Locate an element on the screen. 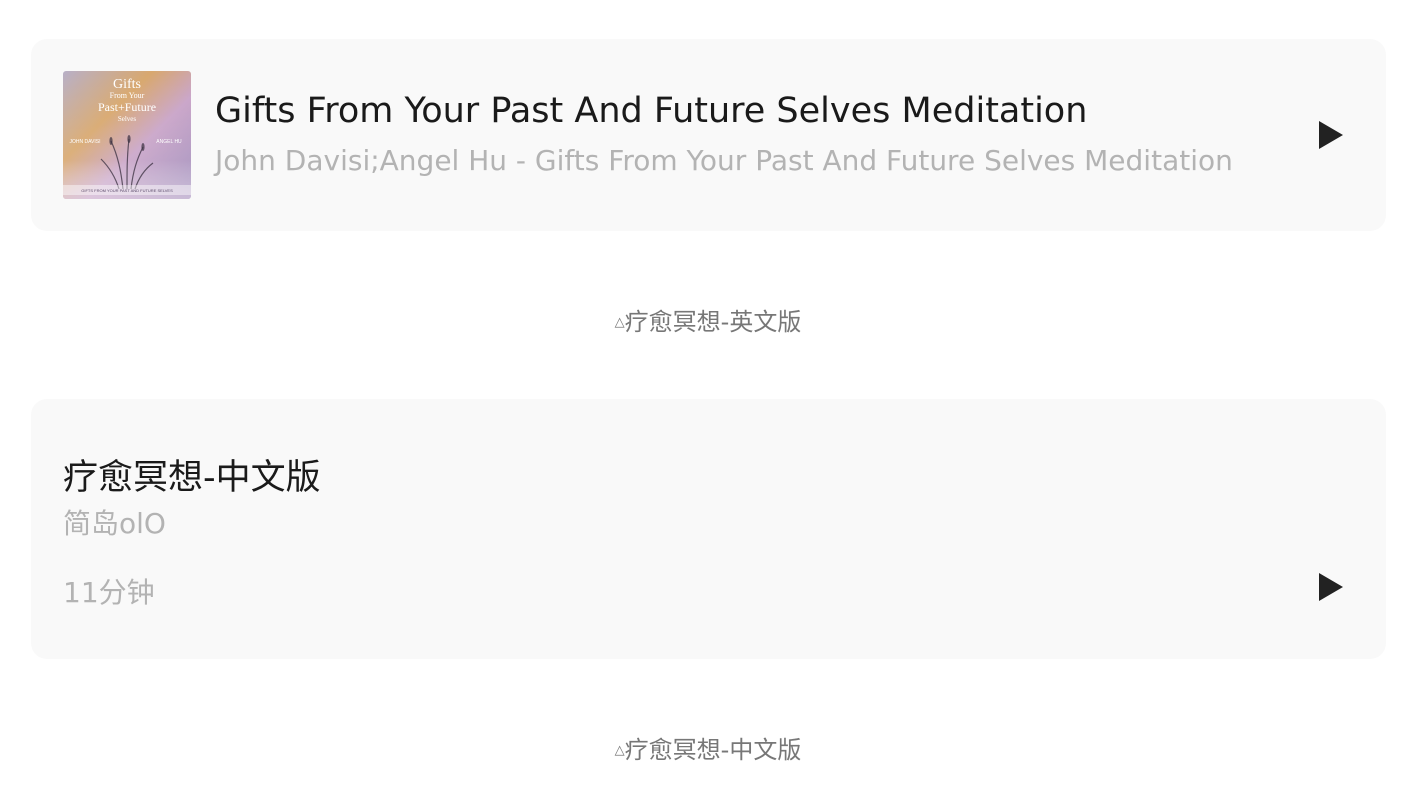 The height and width of the screenshot is (800, 1416). caption-english: △疗愈冥想-英文版 is located at coordinates (708, 319).